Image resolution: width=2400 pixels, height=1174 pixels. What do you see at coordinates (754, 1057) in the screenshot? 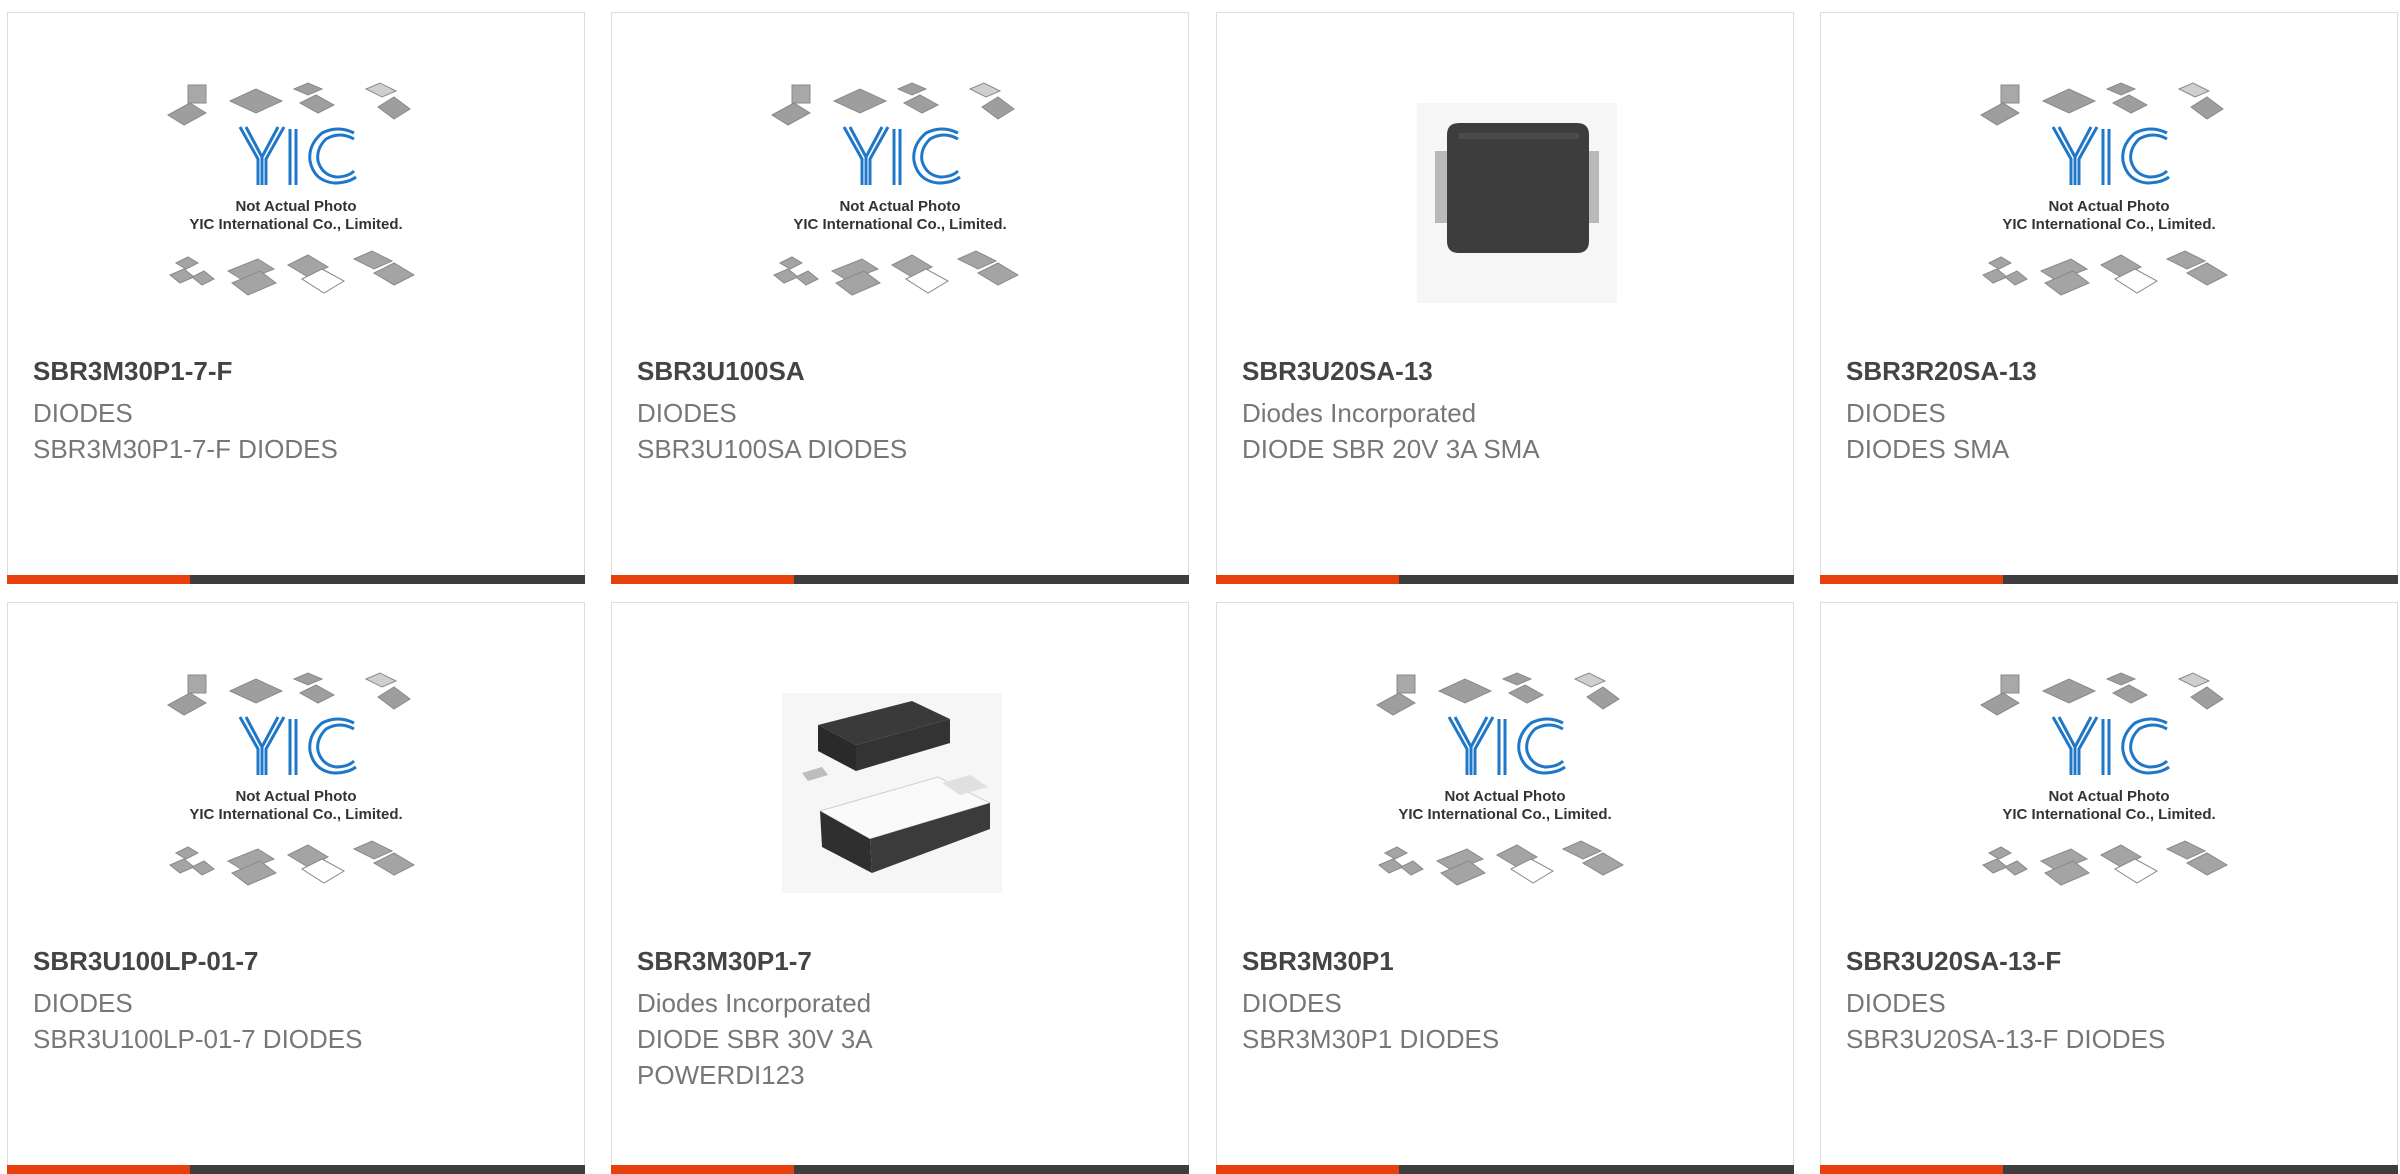
I see `product-description: DIODE SBR 30V 3A POWERDI123` at bounding box center [754, 1057].